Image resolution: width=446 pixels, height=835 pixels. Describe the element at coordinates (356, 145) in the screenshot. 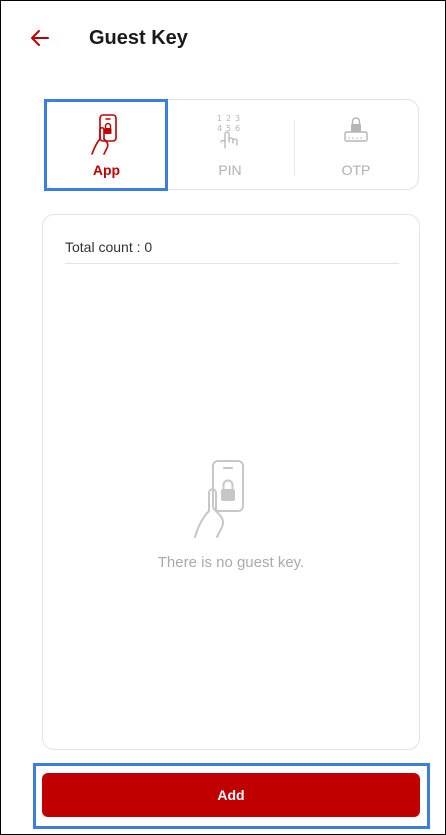

I see `tab-otp: OTP` at that location.